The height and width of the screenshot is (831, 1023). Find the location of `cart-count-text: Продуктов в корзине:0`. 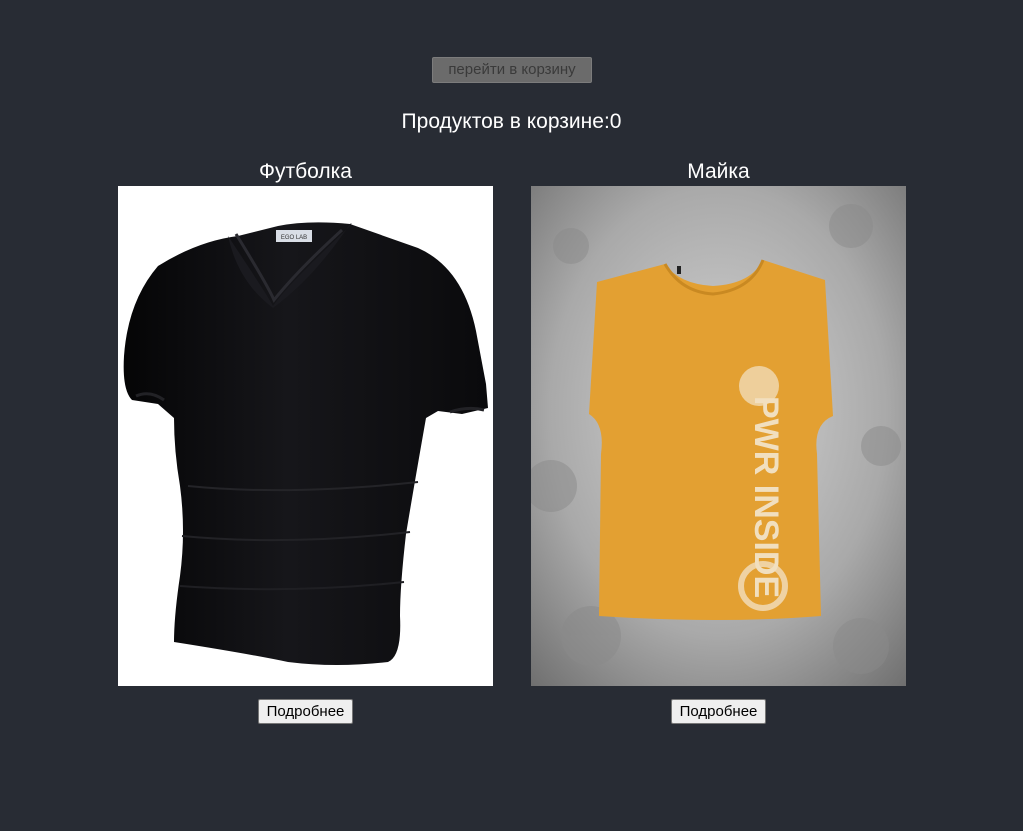

cart-count-text: Продуктов в корзине:0 is located at coordinates (511, 121).